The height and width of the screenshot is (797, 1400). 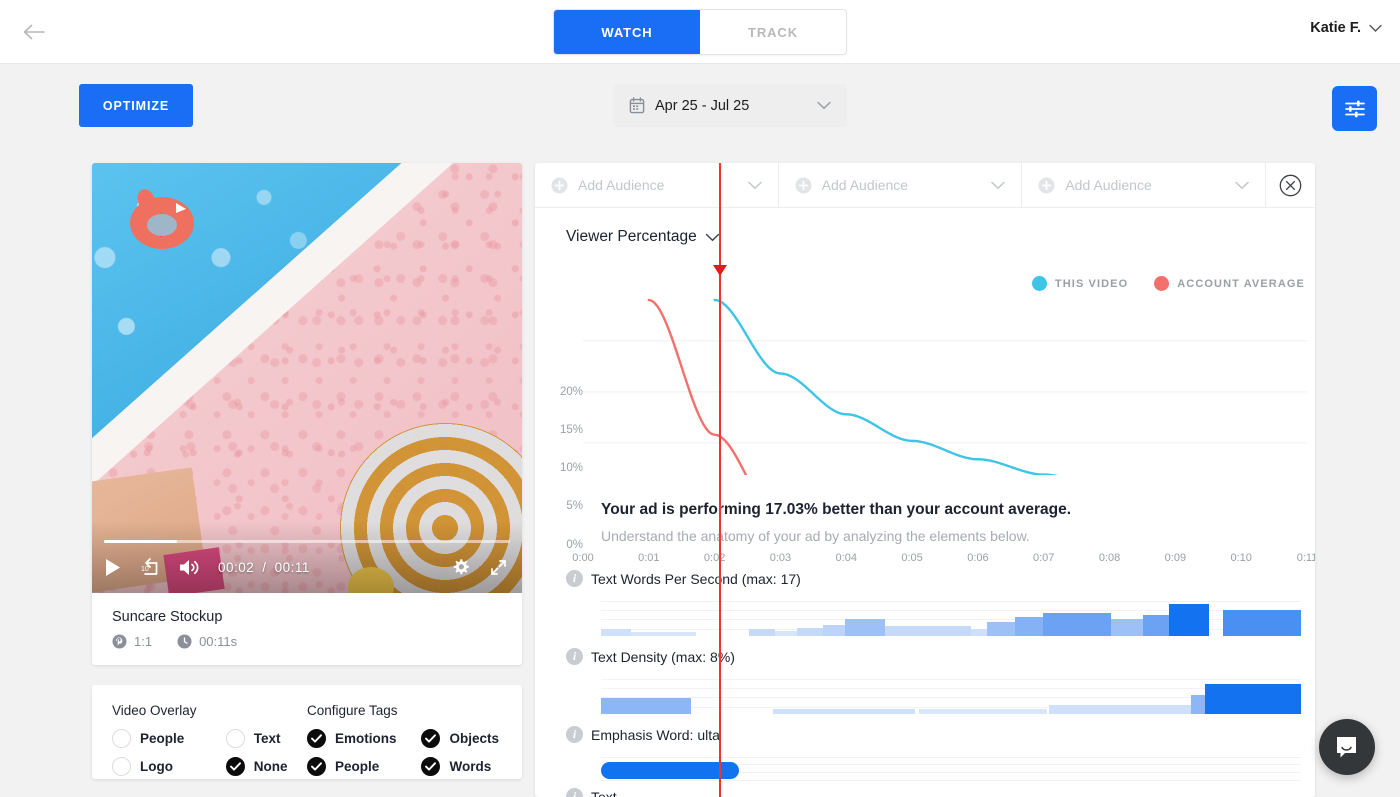 I want to click on metric-row-emphasis-word: i Emphasis Word: ulta, so click(x=925, y=750).